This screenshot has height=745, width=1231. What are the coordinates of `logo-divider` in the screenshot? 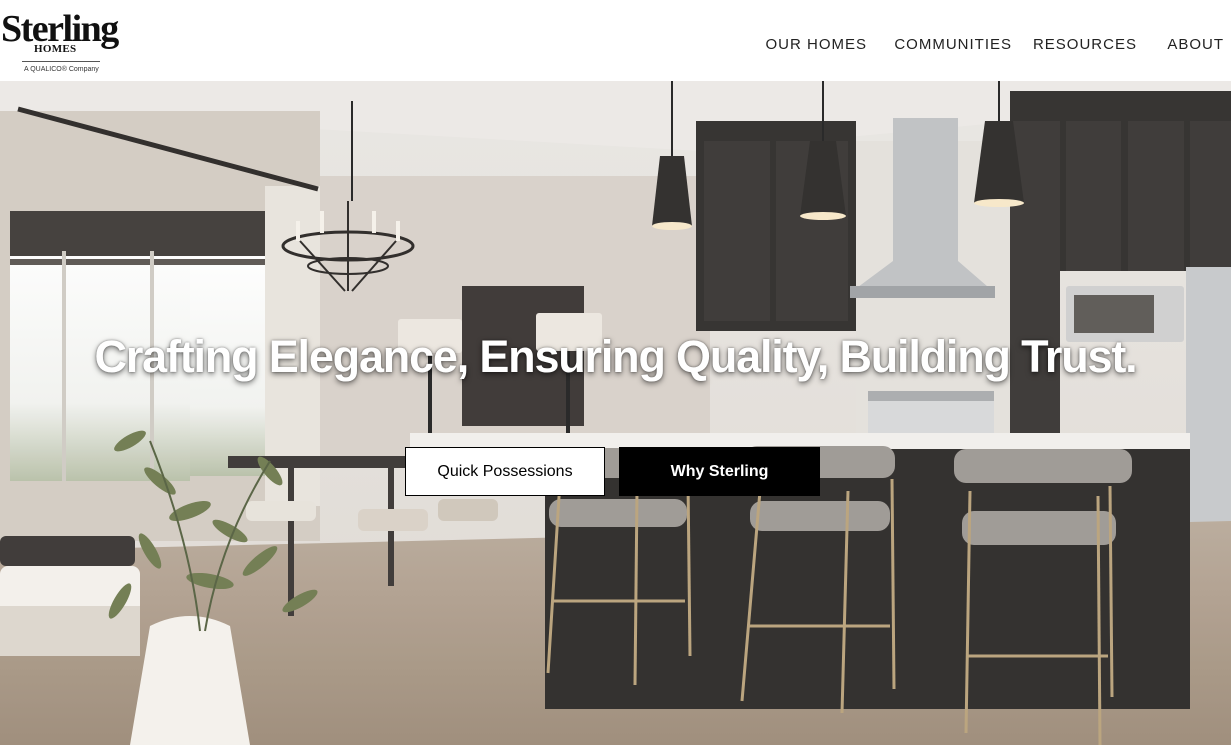 It's located at (61, 61).